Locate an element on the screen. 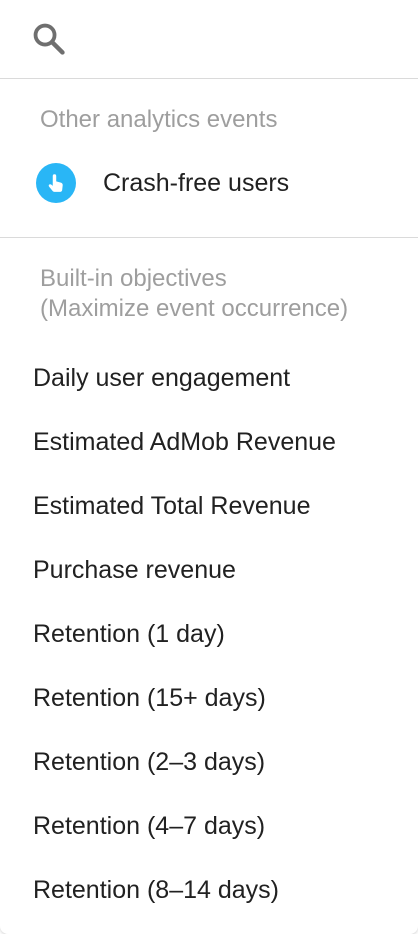  list-item-retention-2-3-days: Retention (2–3 days) is located at coordinates (209, 762).